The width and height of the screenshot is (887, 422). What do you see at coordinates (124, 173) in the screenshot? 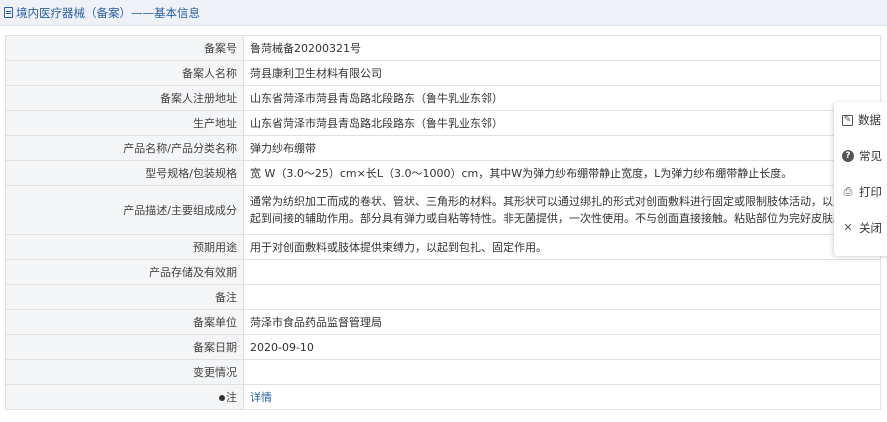
I see `row-label: 型号规格/包装规格` at bounding box center [124, 173].